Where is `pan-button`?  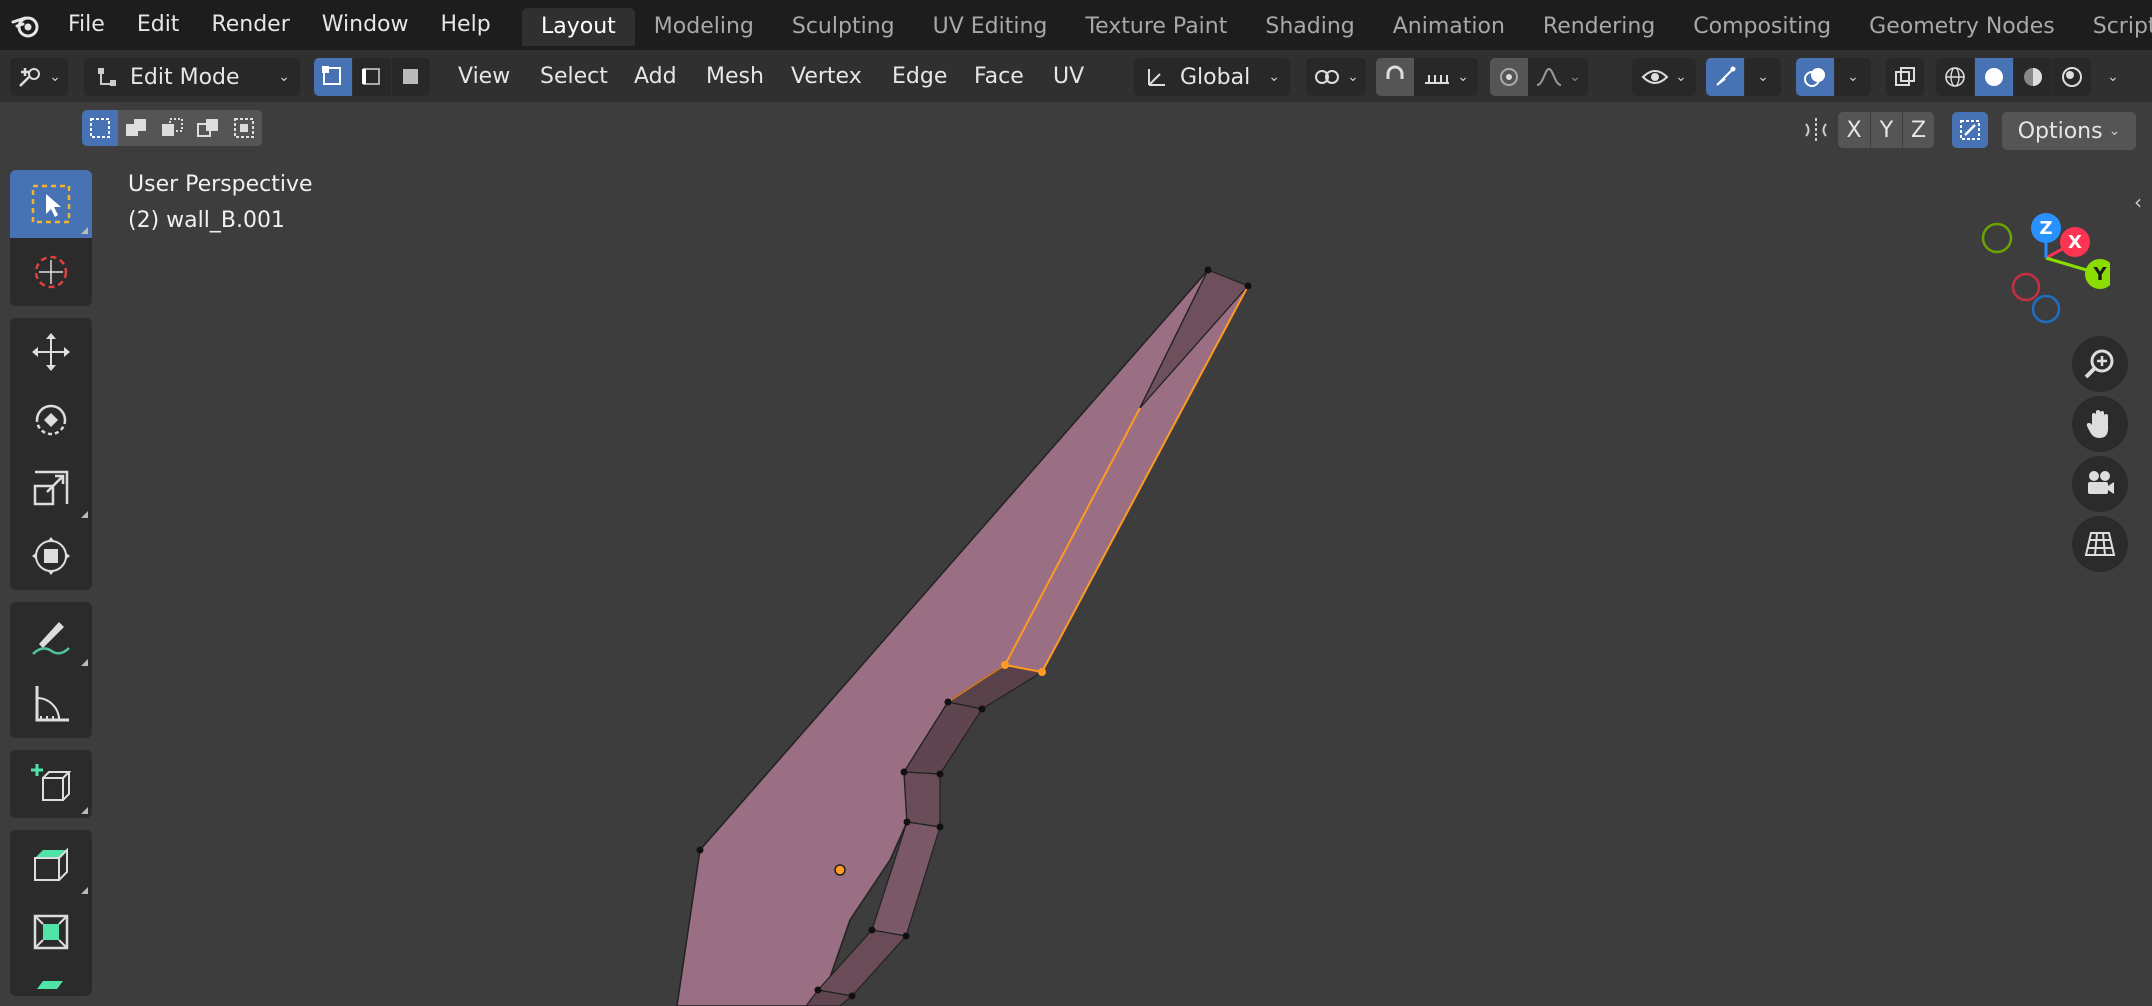
pan-button is located at coordinates (2100, 424).